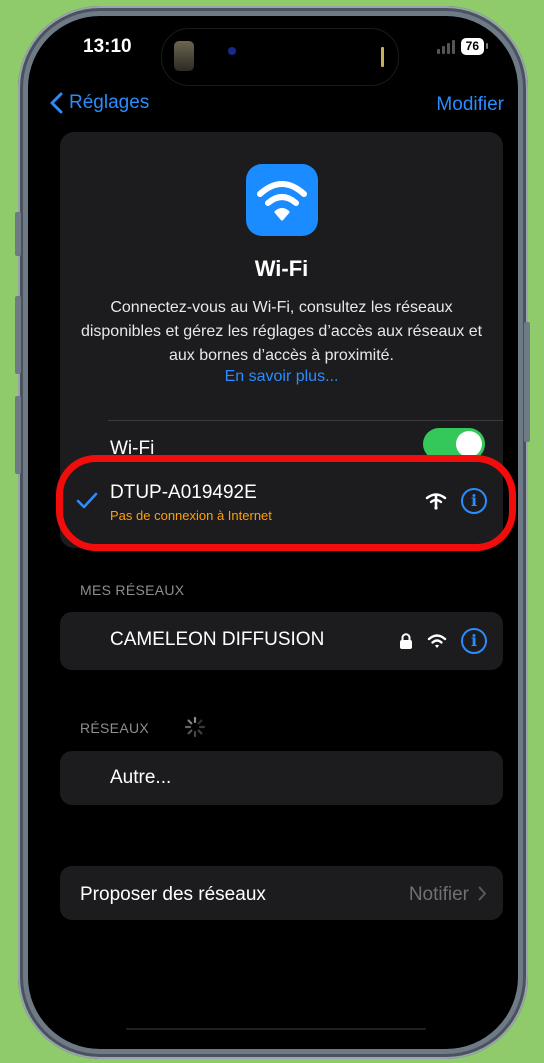 The image size is (544, 1063). What do you see at coordinates (173, 894) in the screenshot?
I see `propose-networks-label: Proposer des réseaux` at bounding box center [173, 894].